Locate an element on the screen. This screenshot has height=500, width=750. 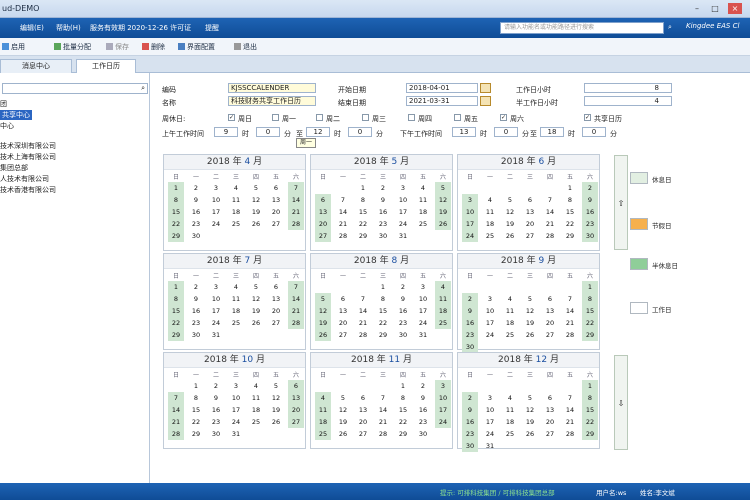
tab-message-center: 消息中心 is located at coordinates (36, 66).